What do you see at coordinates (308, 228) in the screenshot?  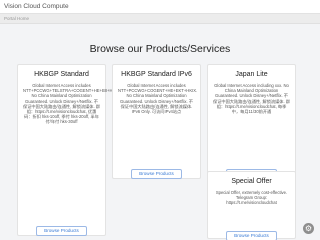 I see `gear-icon: ⚙` at bounding box center [308, 228].